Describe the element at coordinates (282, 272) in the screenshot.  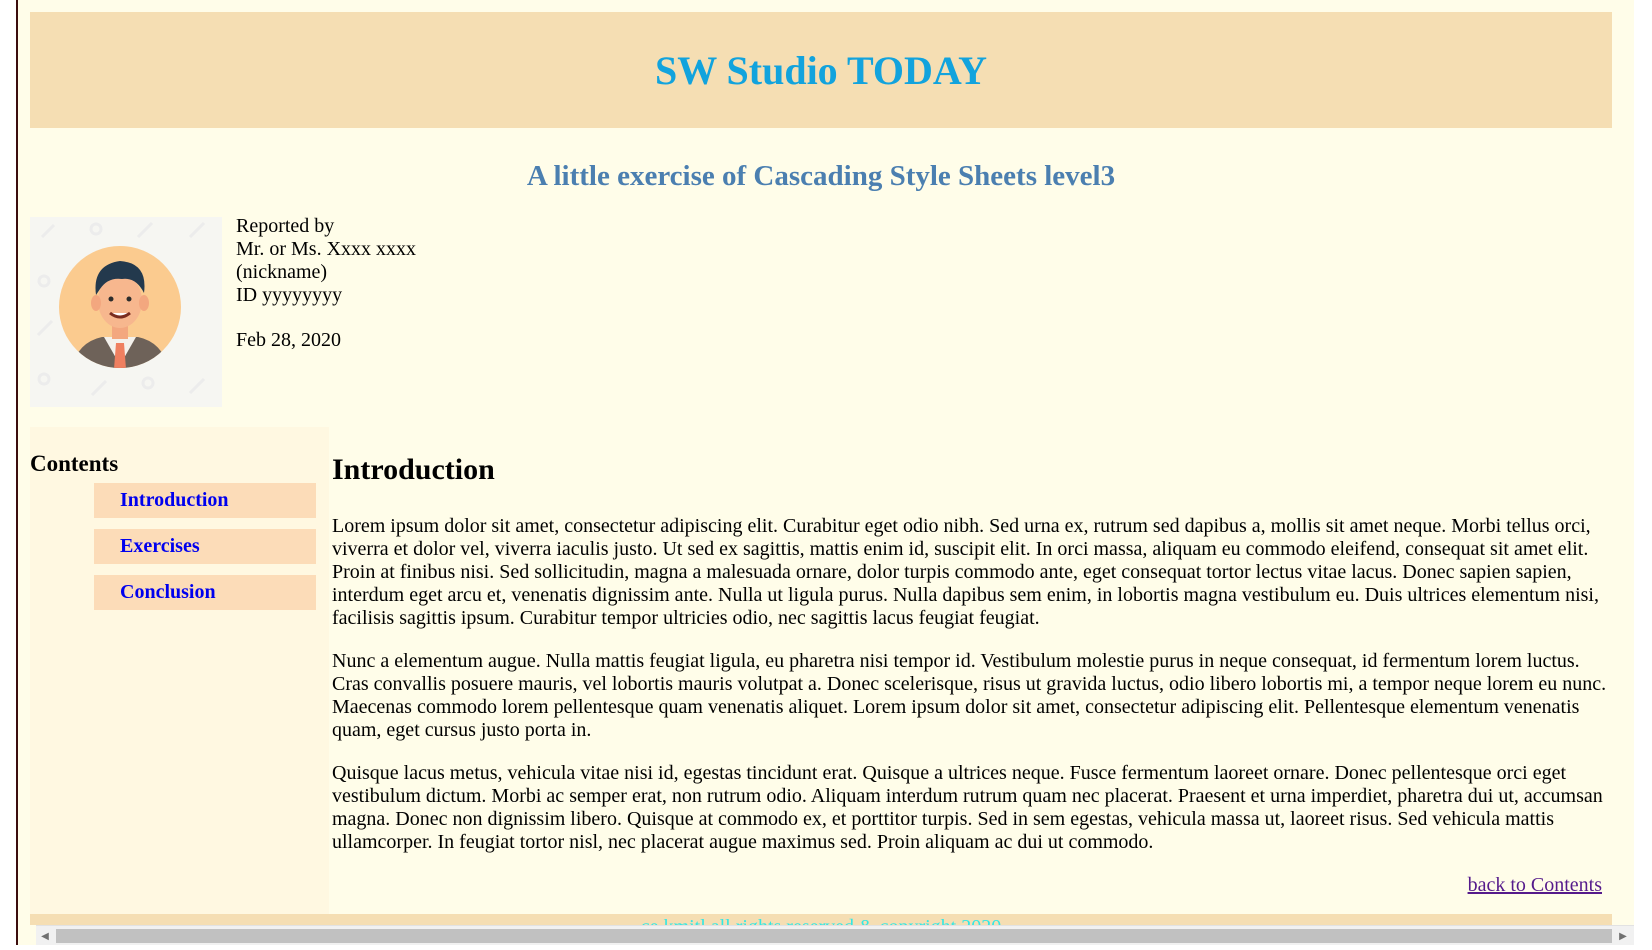
I see `reporter-nickname: (nickname)` at that location.